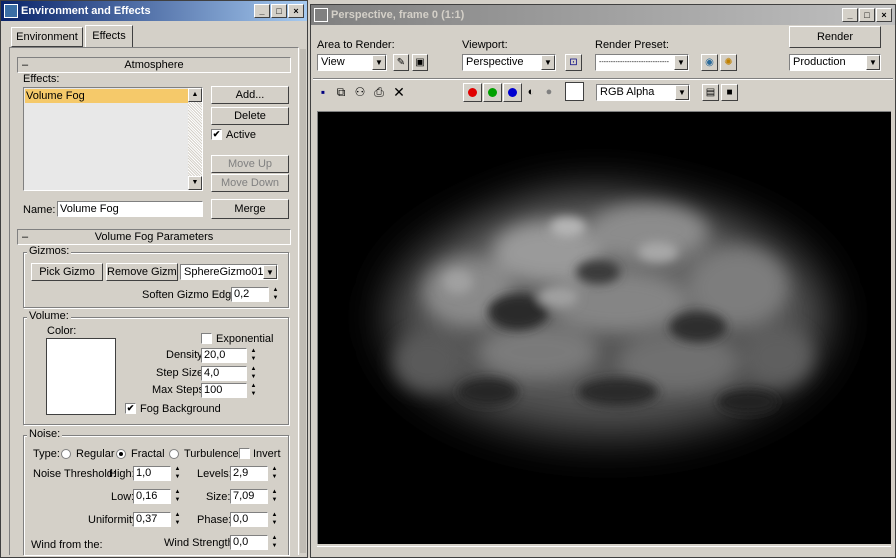 The height and width of the screenshot is (558, 896). What do you see at coordinates (249, 473) in the screenshot?
I see `levels-field: 2,9` at bounding box center [249, 473].